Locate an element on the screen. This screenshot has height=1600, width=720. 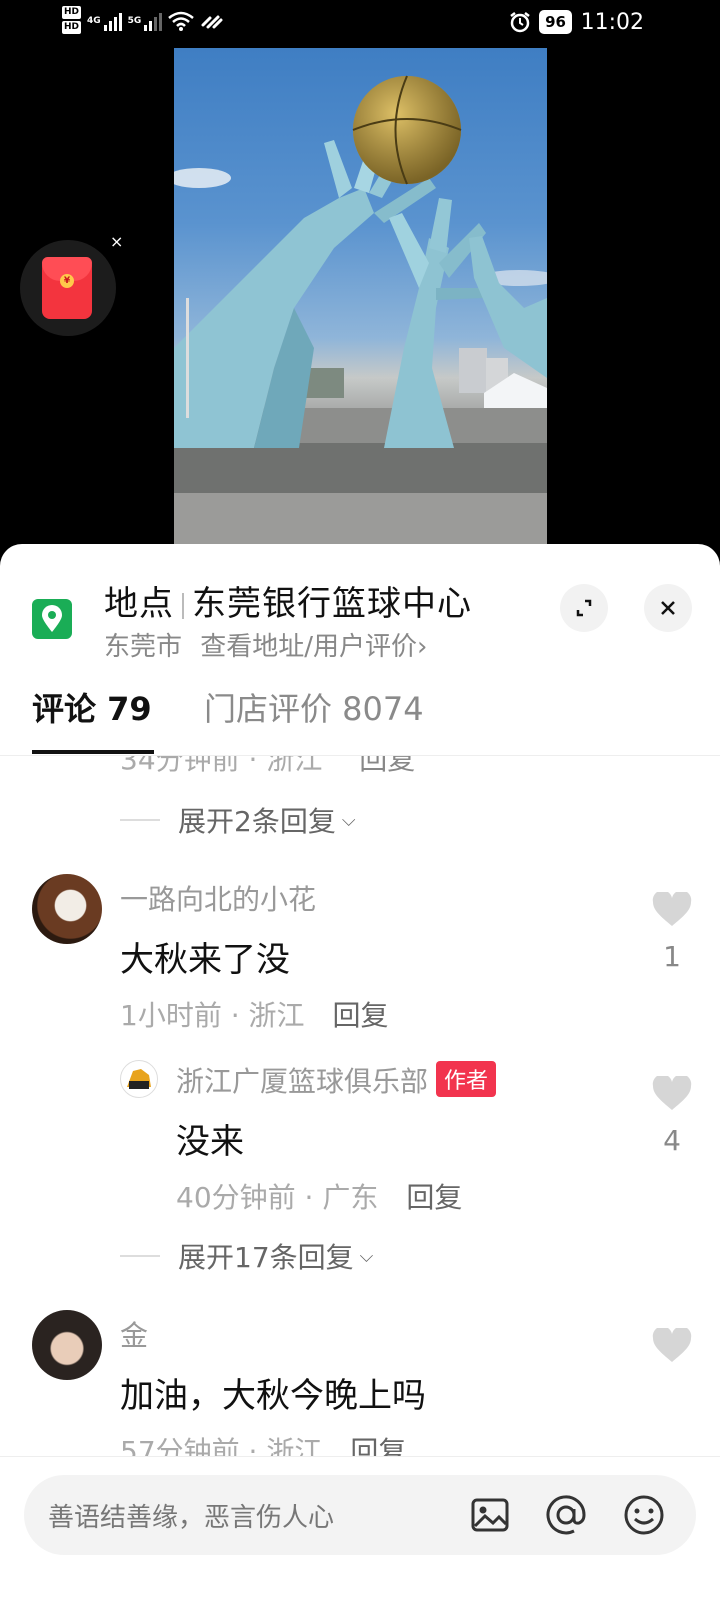
network-type-1: 4G is located at coordinates (94, 21).